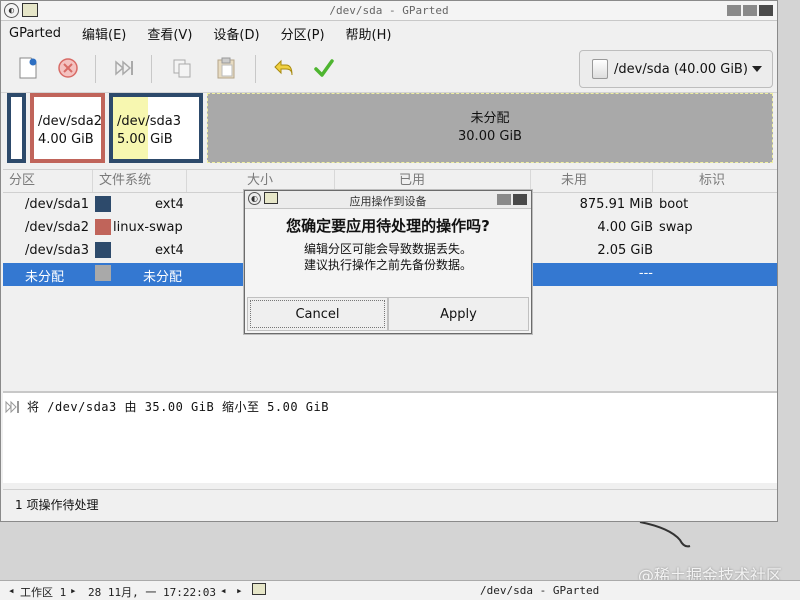 The image size is (800, 600). What do you see at coordinates (592, 181) in the screenshot?
I see `column-unused: 未用` at bounding box center [592, 181].